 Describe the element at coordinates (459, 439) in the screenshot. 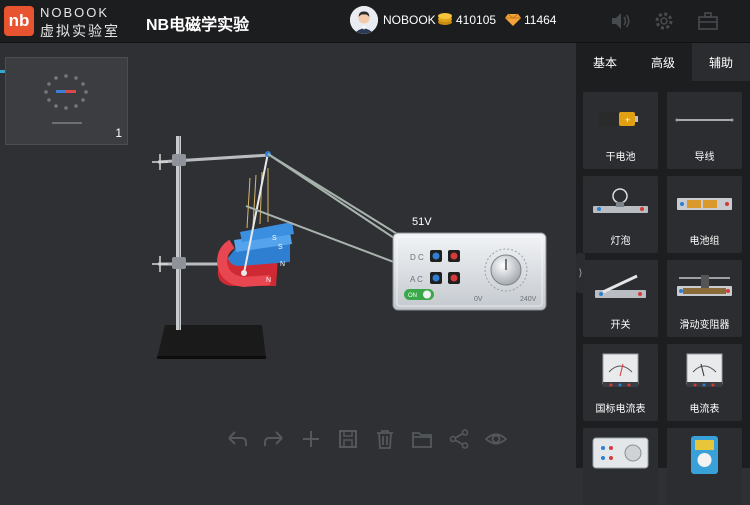

I see `share-icon` at that location.